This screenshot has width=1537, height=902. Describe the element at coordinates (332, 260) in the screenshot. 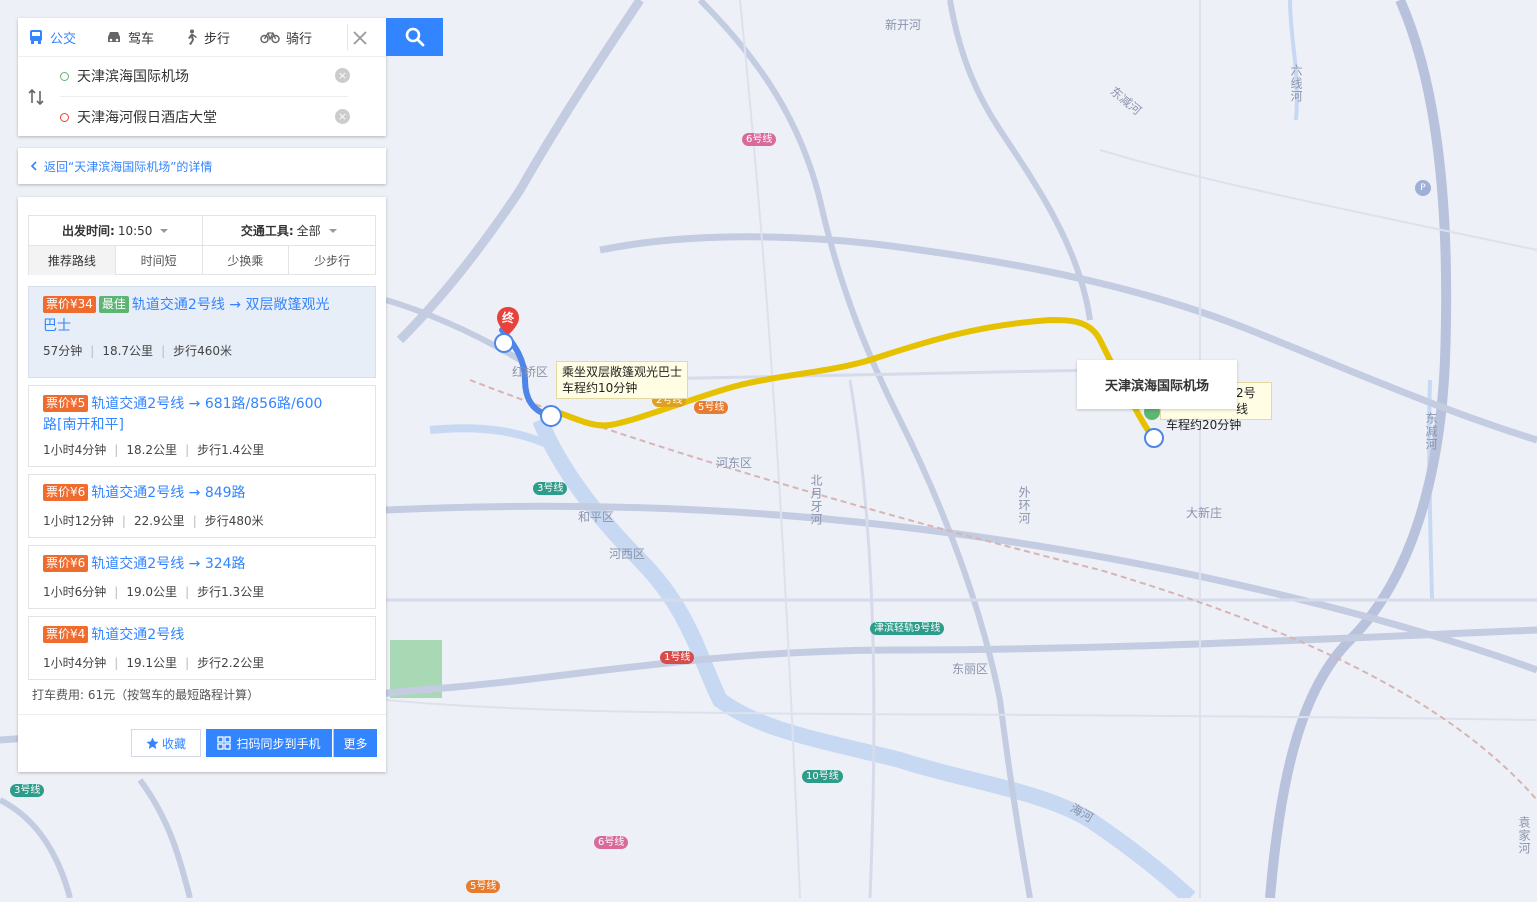

I see `tab-least-walking: 少步行` at that location.